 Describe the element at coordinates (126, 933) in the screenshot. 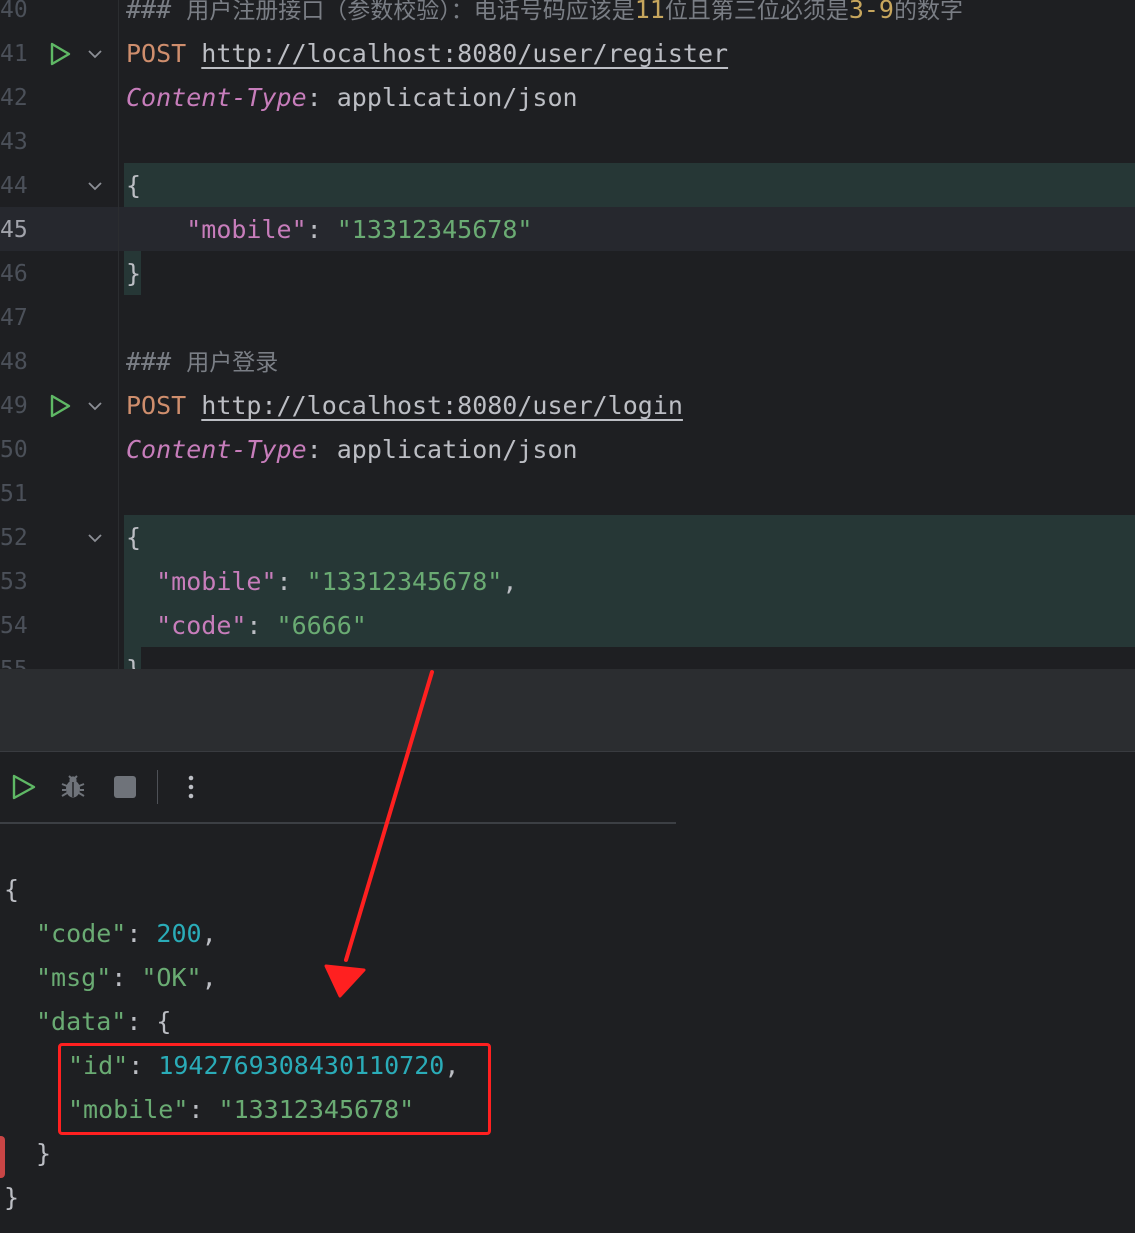

I see `response-line-code: "code": 200,` at that location.